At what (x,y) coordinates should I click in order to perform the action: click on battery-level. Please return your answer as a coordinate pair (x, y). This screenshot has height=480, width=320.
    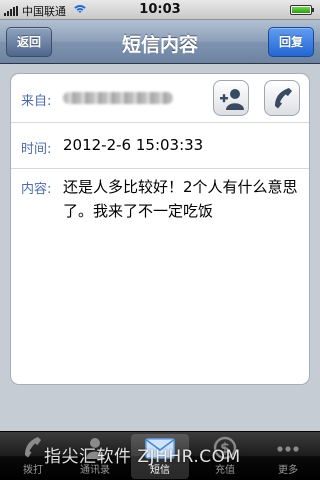
    Looking at the image, I should click on (301, 10).